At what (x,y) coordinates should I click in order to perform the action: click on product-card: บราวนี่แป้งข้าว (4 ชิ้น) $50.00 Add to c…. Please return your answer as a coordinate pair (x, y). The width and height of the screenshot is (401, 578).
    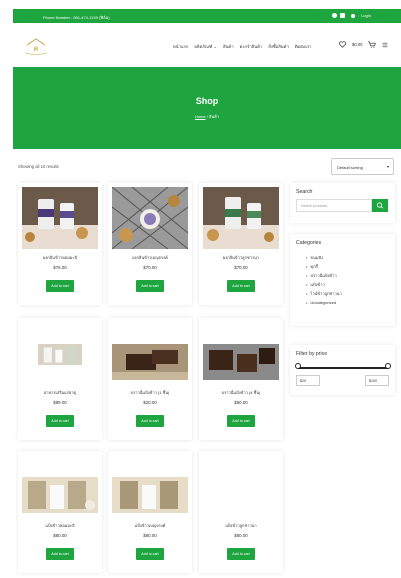
    Looking at the image, I should click on (241, 379).